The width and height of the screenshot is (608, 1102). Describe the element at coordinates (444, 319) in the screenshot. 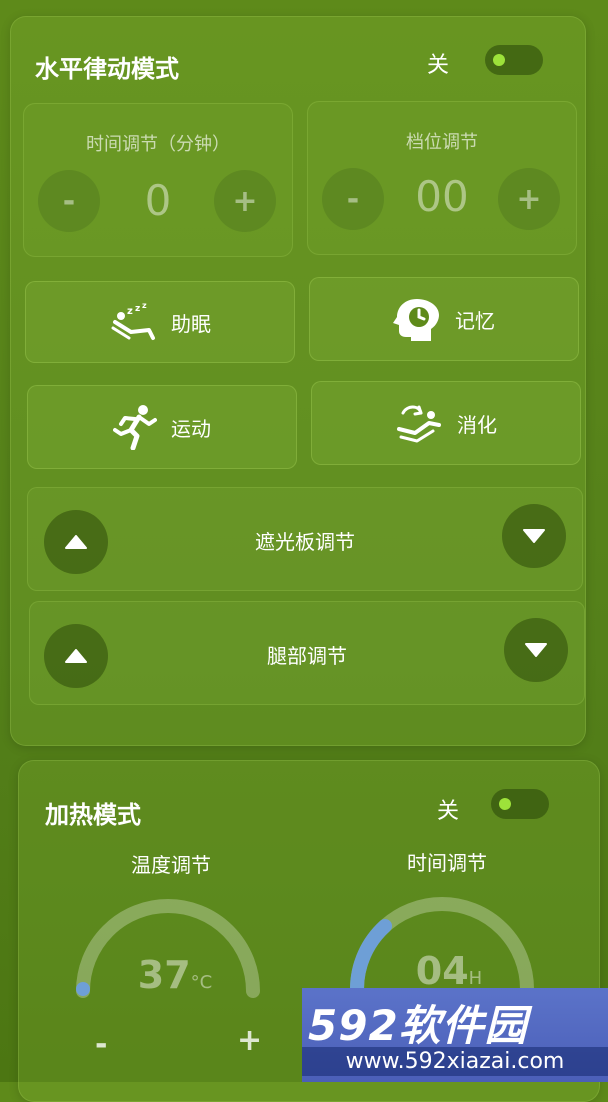

I see `mode-memory-button: 记忆` at that location.